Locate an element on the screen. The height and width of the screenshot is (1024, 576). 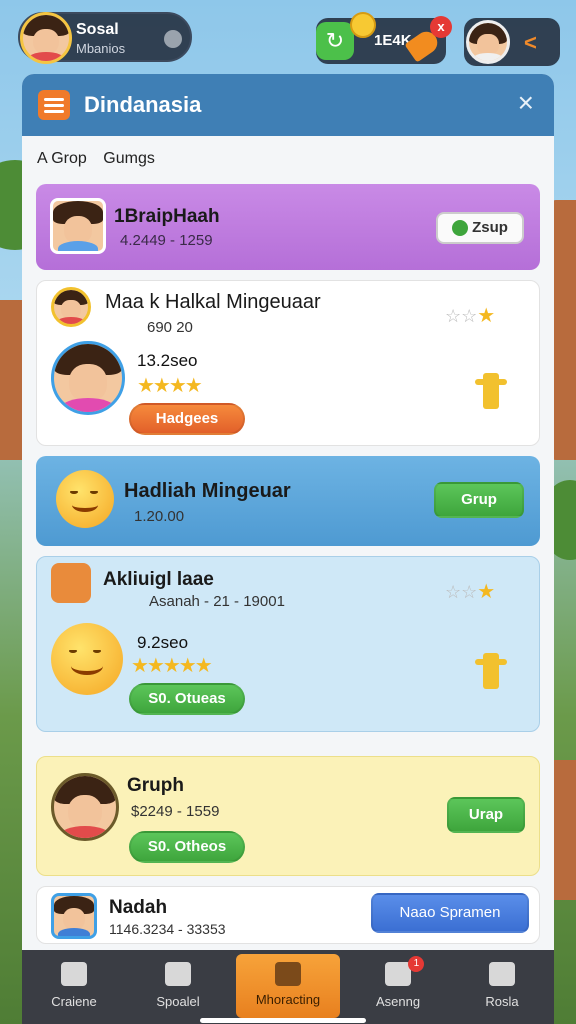
check-icon is located at coordinates (460, 228).